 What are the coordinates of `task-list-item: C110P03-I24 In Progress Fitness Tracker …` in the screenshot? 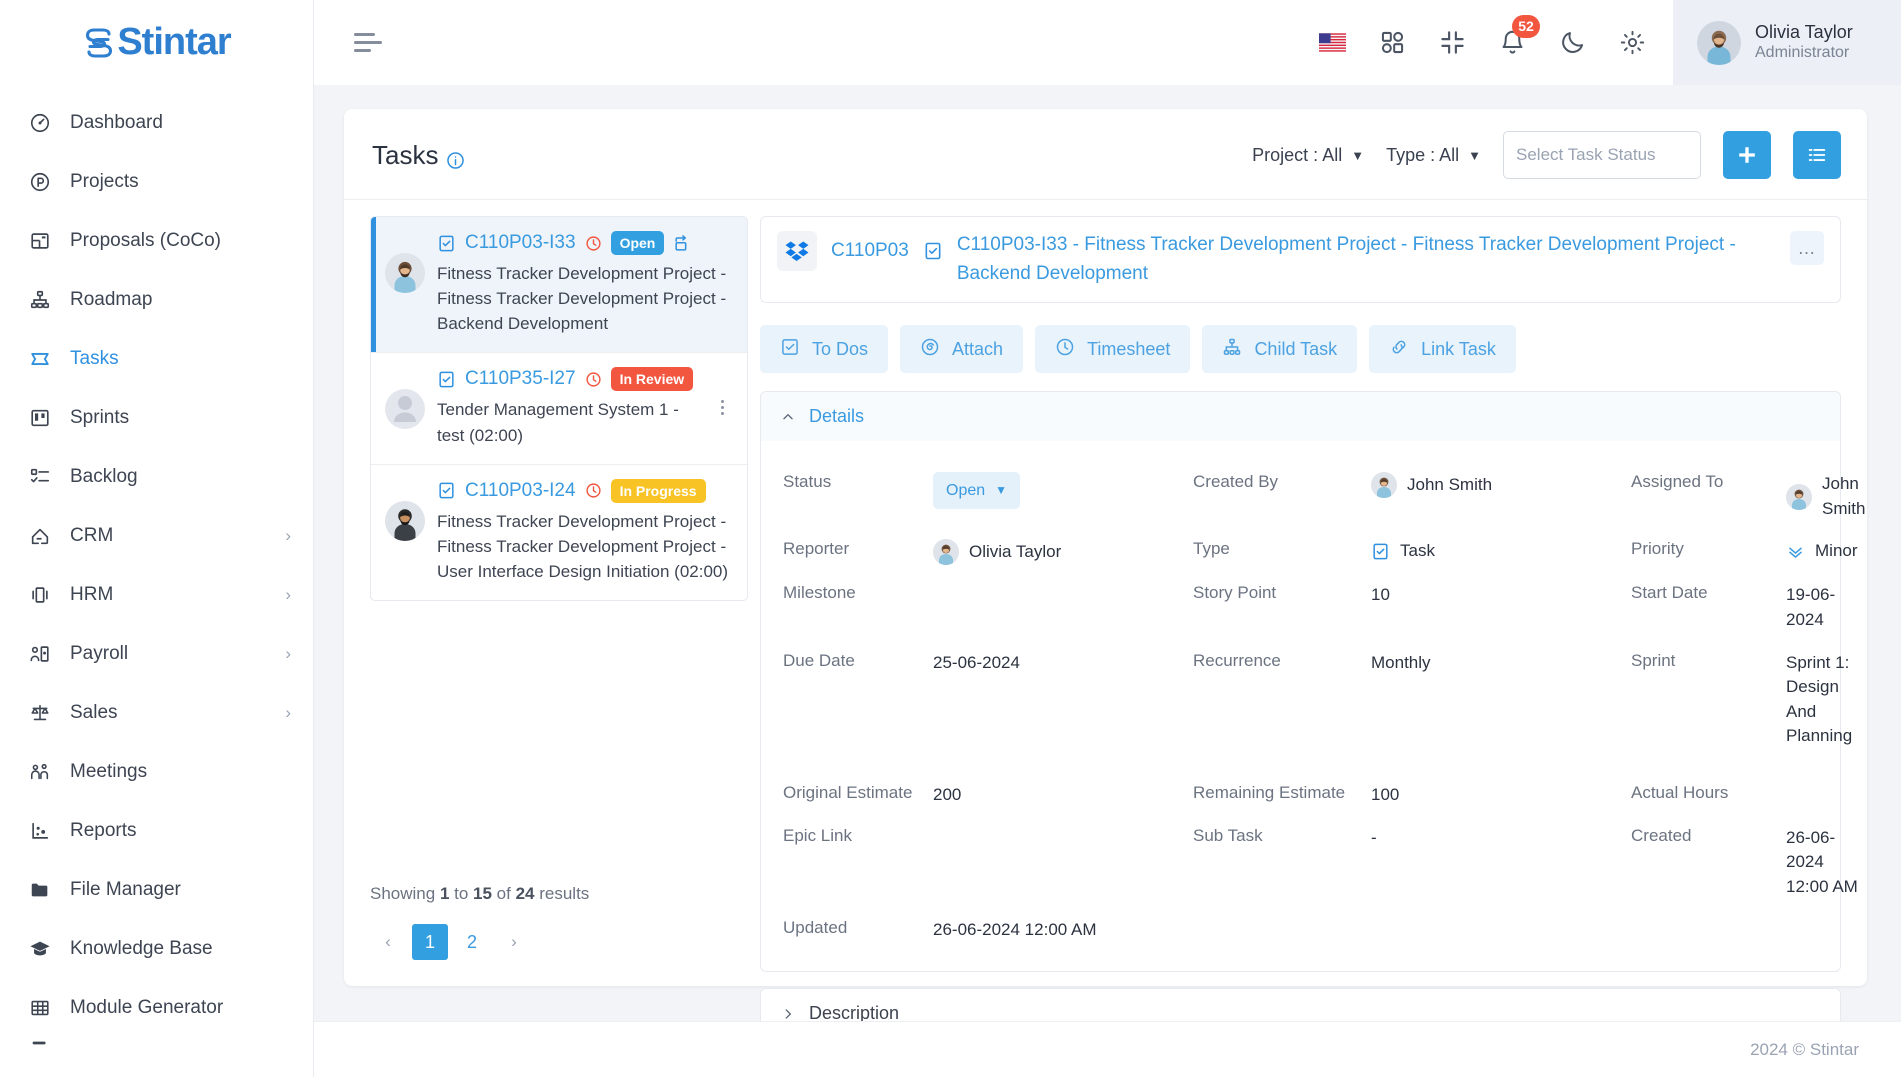 It's located at (559, 532).